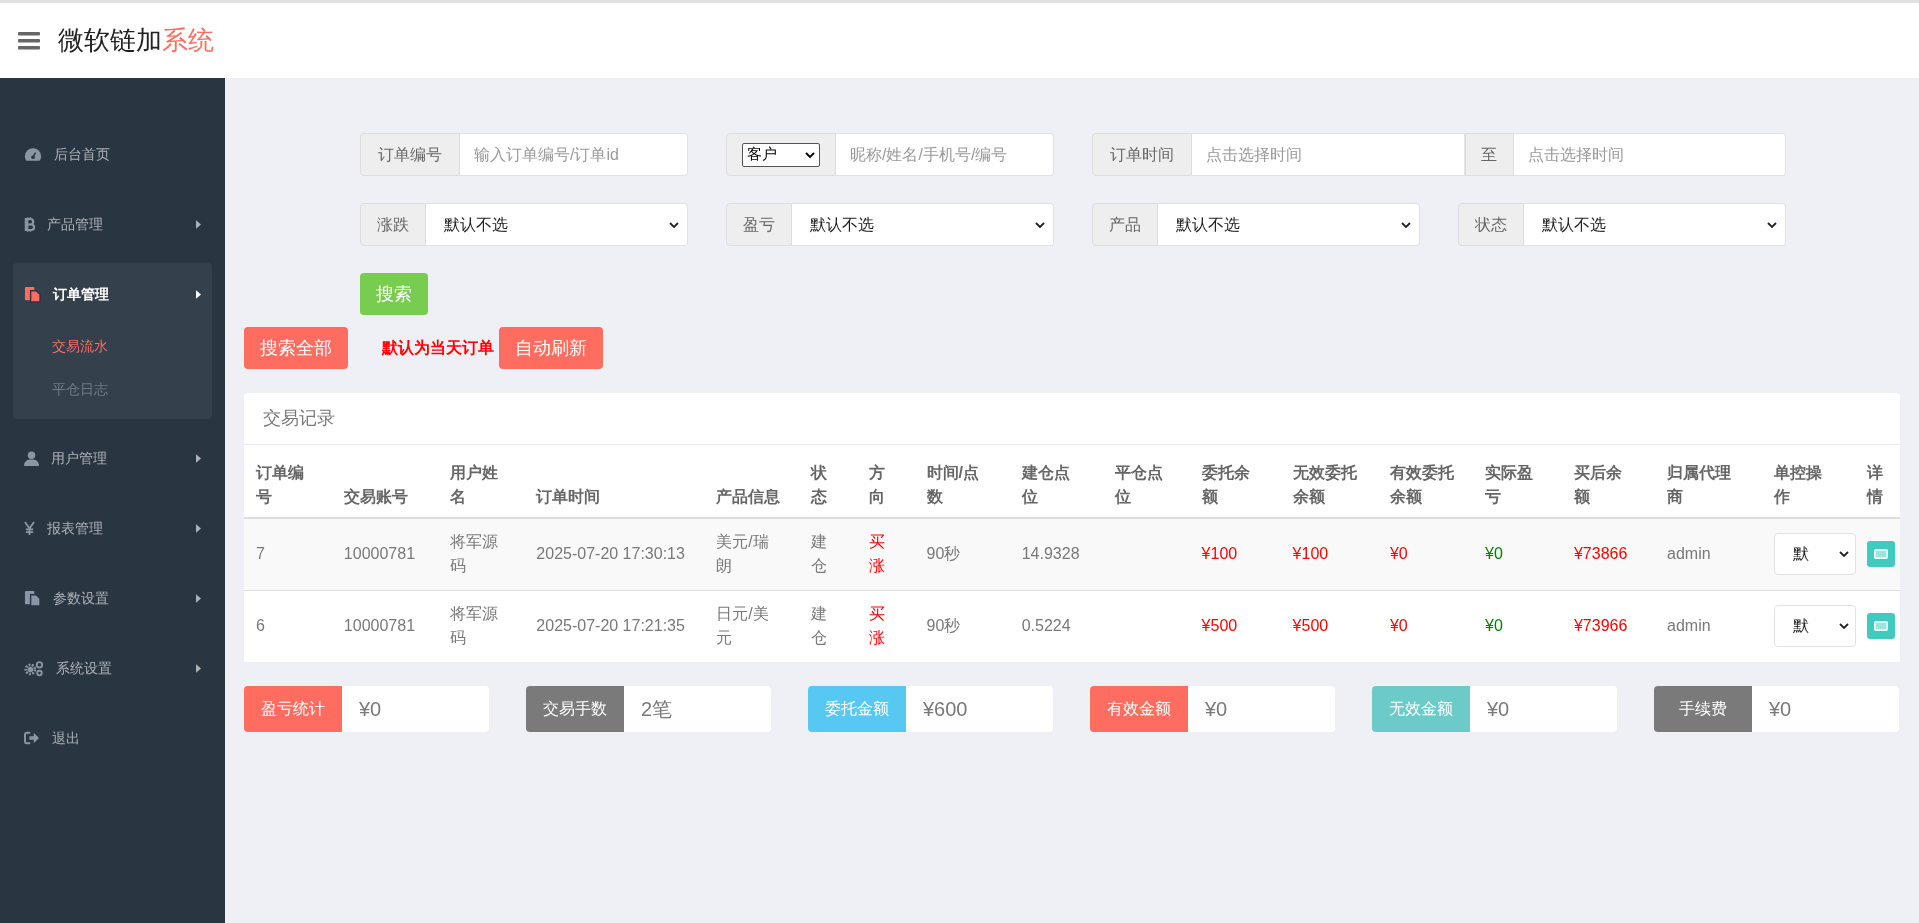 The width and height of the screenshot is (1919, 923). I want to click on menu-label: 后台首页, so click(82, 154).